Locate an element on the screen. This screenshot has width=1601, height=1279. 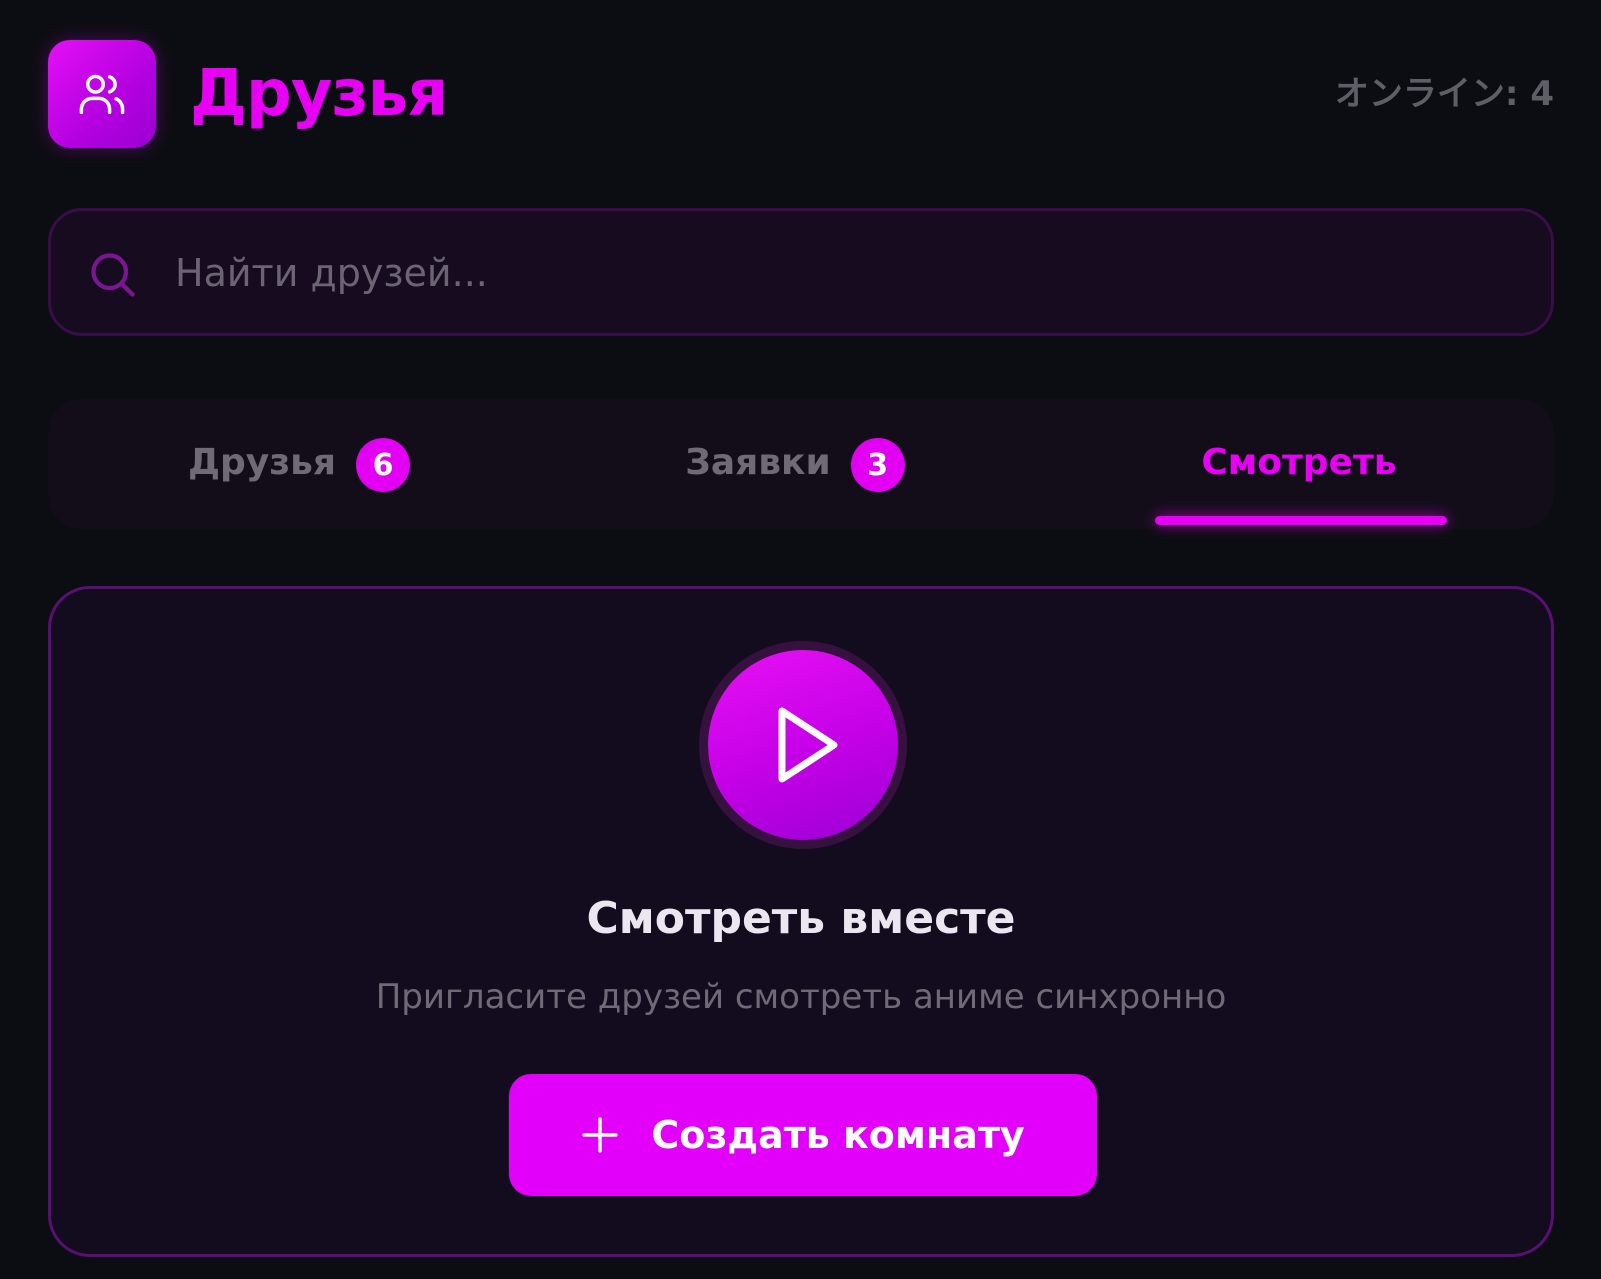
tab-watch-label: Смотреть is located at coordinates (1299, 462).